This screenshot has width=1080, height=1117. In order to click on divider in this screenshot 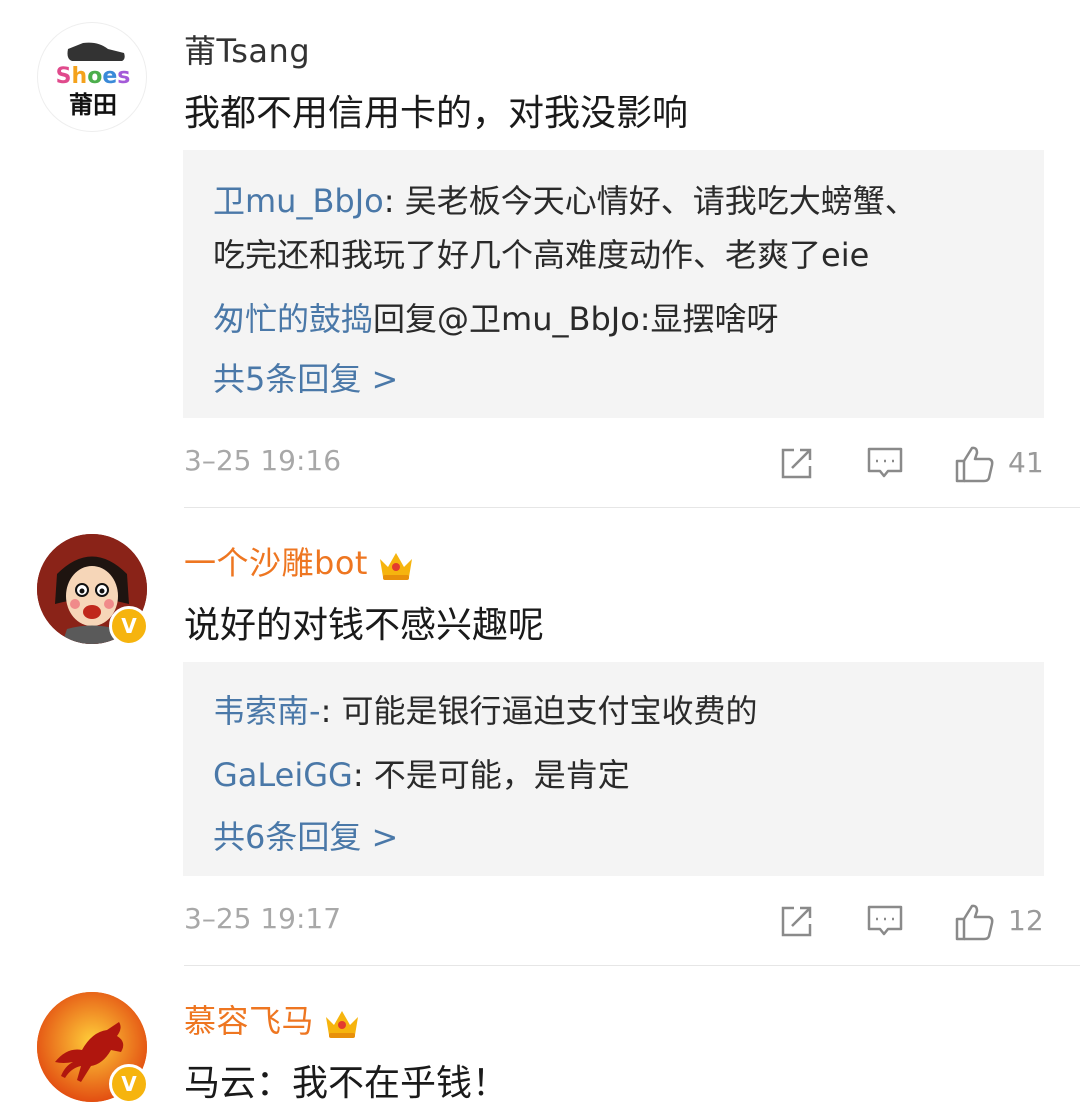, I will do `click(632, 507)`.